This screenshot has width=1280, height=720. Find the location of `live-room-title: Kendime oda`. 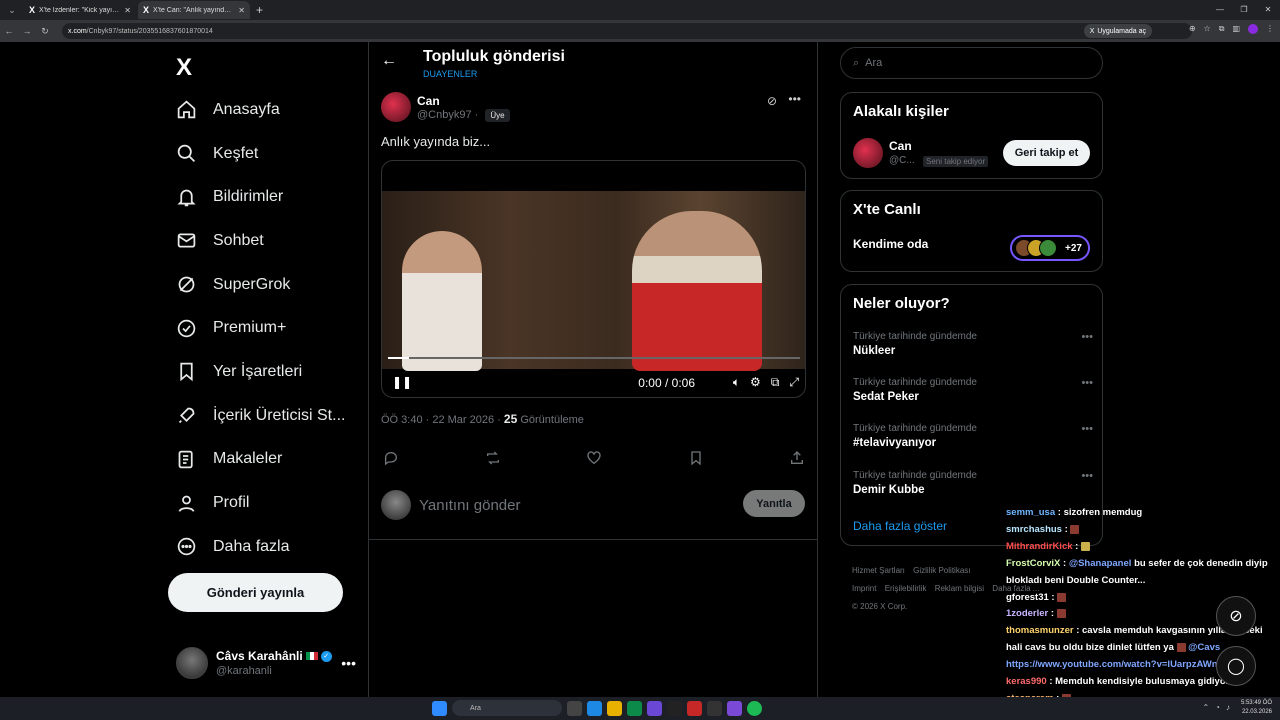

live-room-title: Kendime oda is located at coordinates (890, 244).